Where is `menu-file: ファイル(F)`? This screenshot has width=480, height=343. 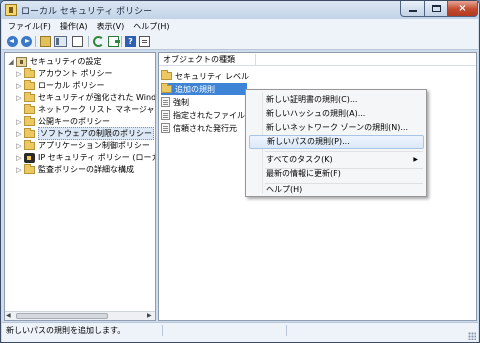
menu-file: ファイル(F) is located at coordinates (29, 26).